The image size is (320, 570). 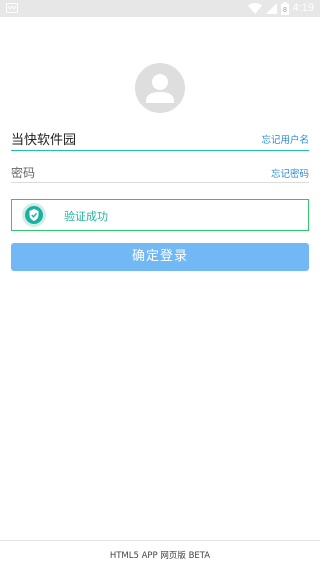 I want to click on battery-icon: 8, so click(x=284, y=8).